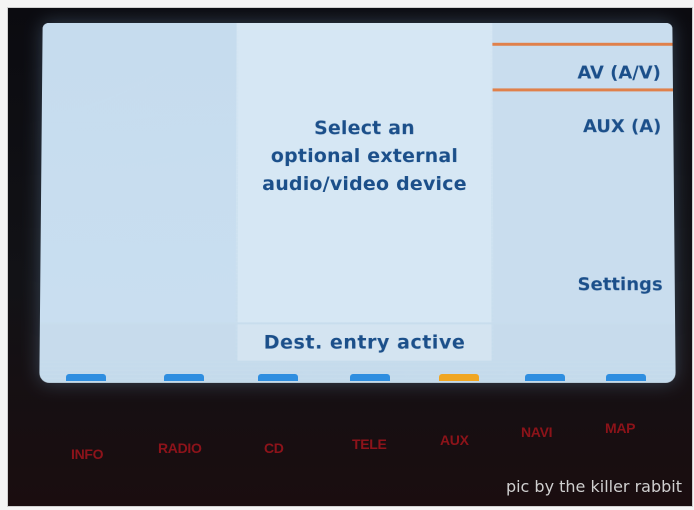 The image size is (694, 510). Describe the element at coordinates (369, 444) in the screenshot. I see `button-label-tele: TELE` at that location.